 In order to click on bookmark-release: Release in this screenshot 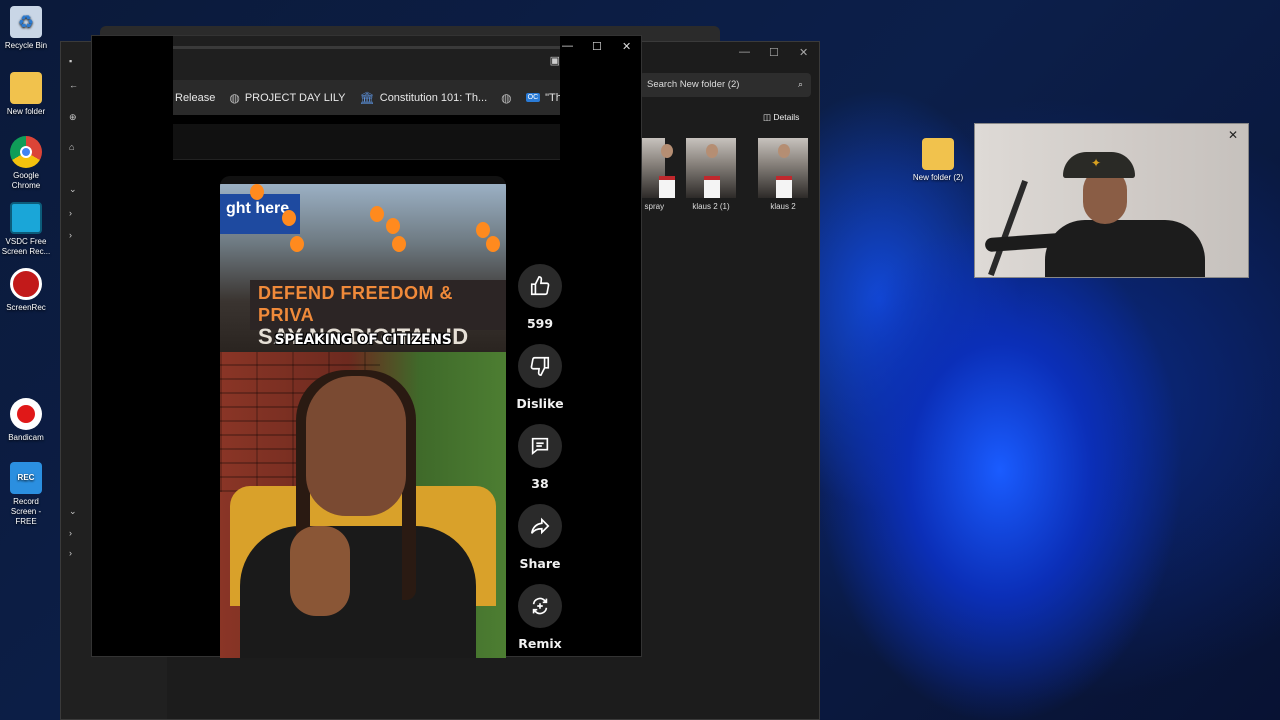, I will do `click(195, 98)`.